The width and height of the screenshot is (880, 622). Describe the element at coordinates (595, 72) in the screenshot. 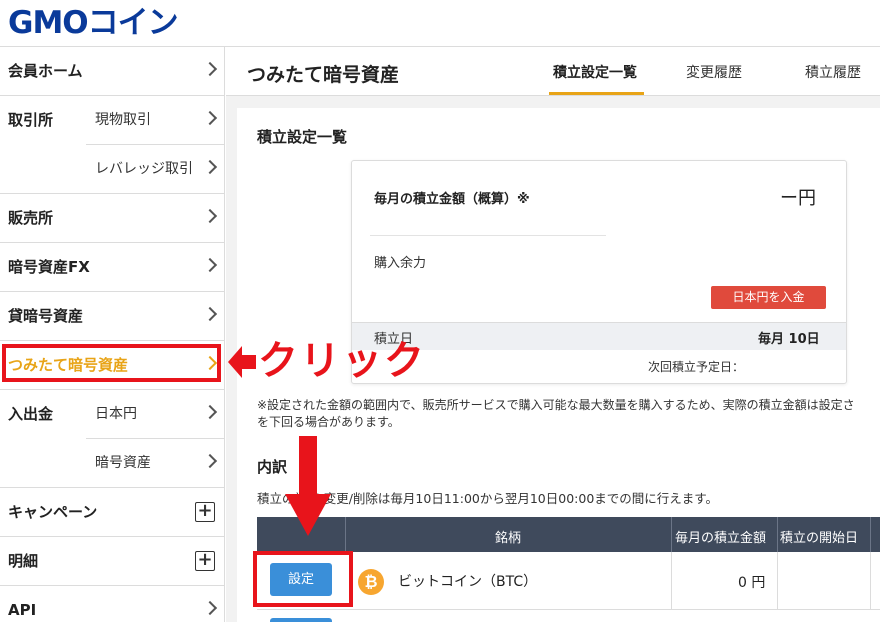

I see `tab-settings-list: 積立設定一覧` at that location.